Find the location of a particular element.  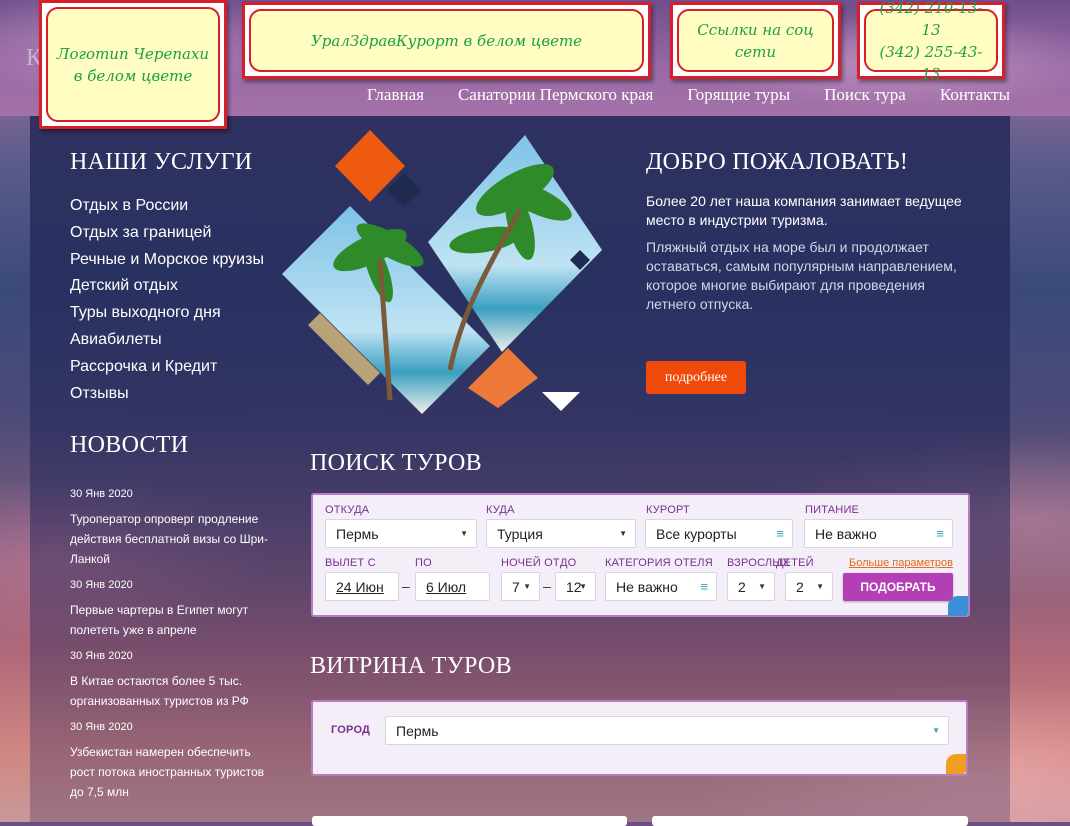

city-value: Пермь is located at coordinates (417, 730).